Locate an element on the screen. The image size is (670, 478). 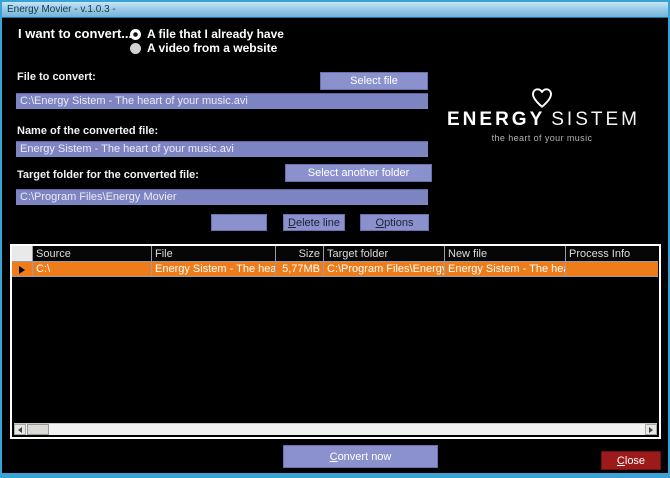
select-file-button: Select file is located at coordinates (374, 81).